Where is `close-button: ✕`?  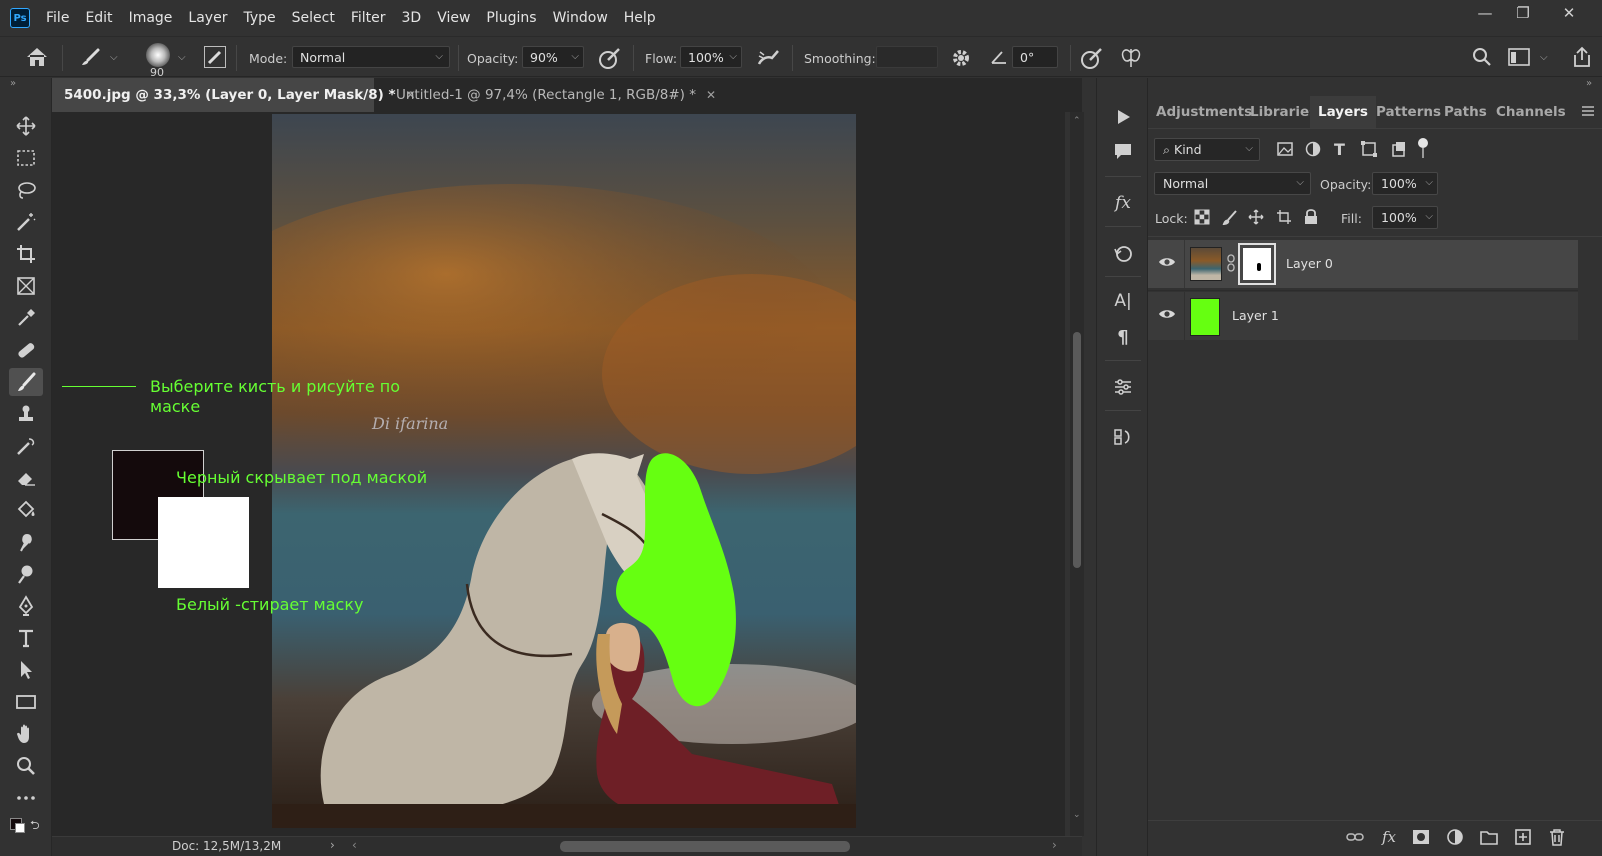 close-button: ✕ is located at coordinates (1569, 13).